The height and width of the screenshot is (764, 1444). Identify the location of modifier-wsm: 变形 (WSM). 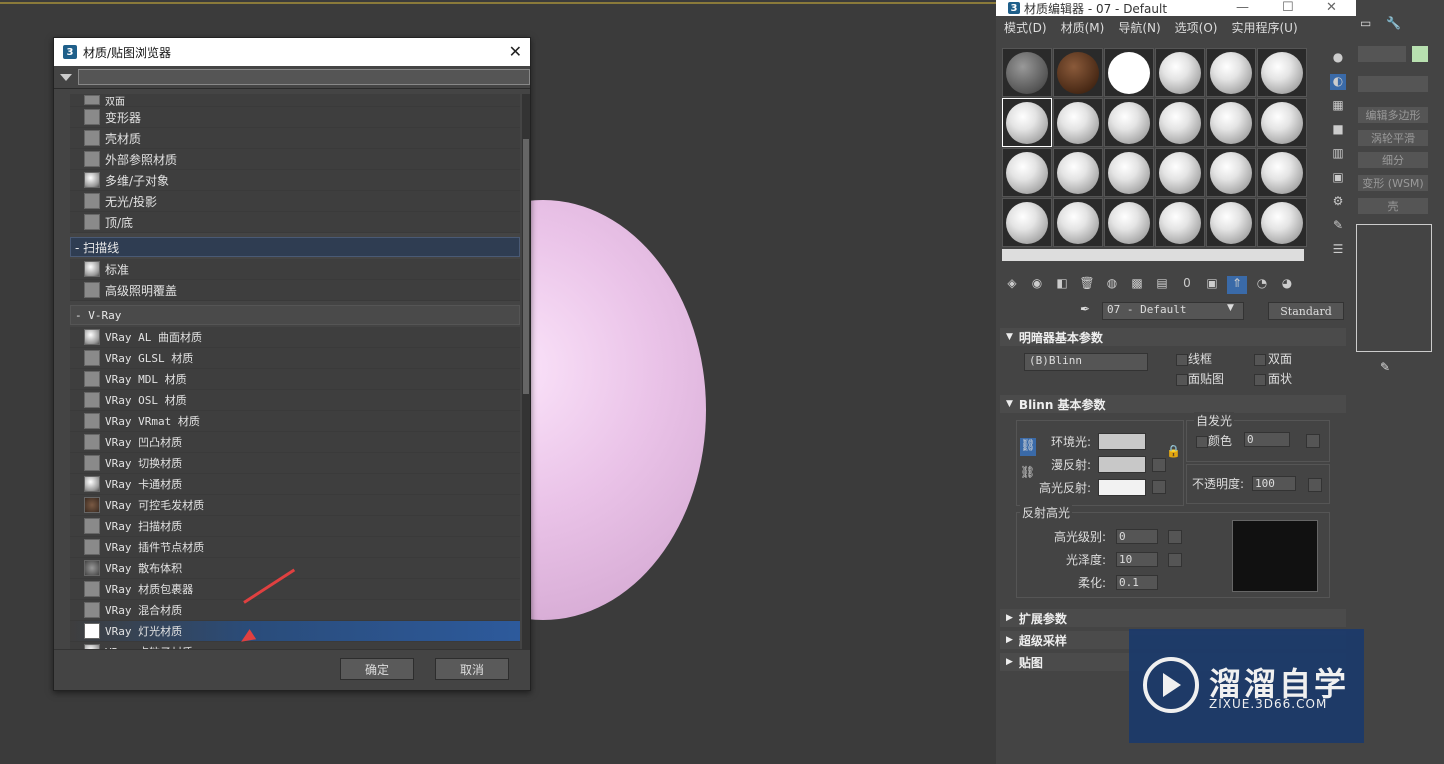
(1393, 183).